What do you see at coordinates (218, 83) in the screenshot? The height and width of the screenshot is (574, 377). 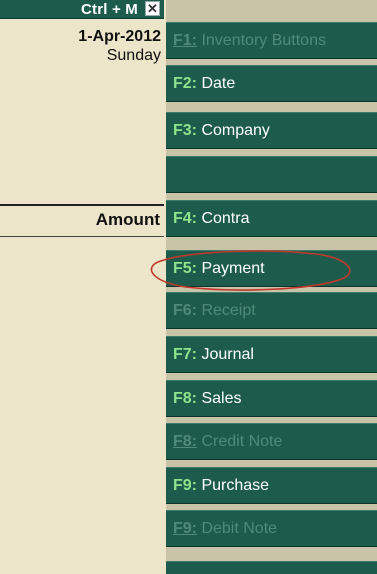 I see `button-label: Date` at bounding box center [218, 83].